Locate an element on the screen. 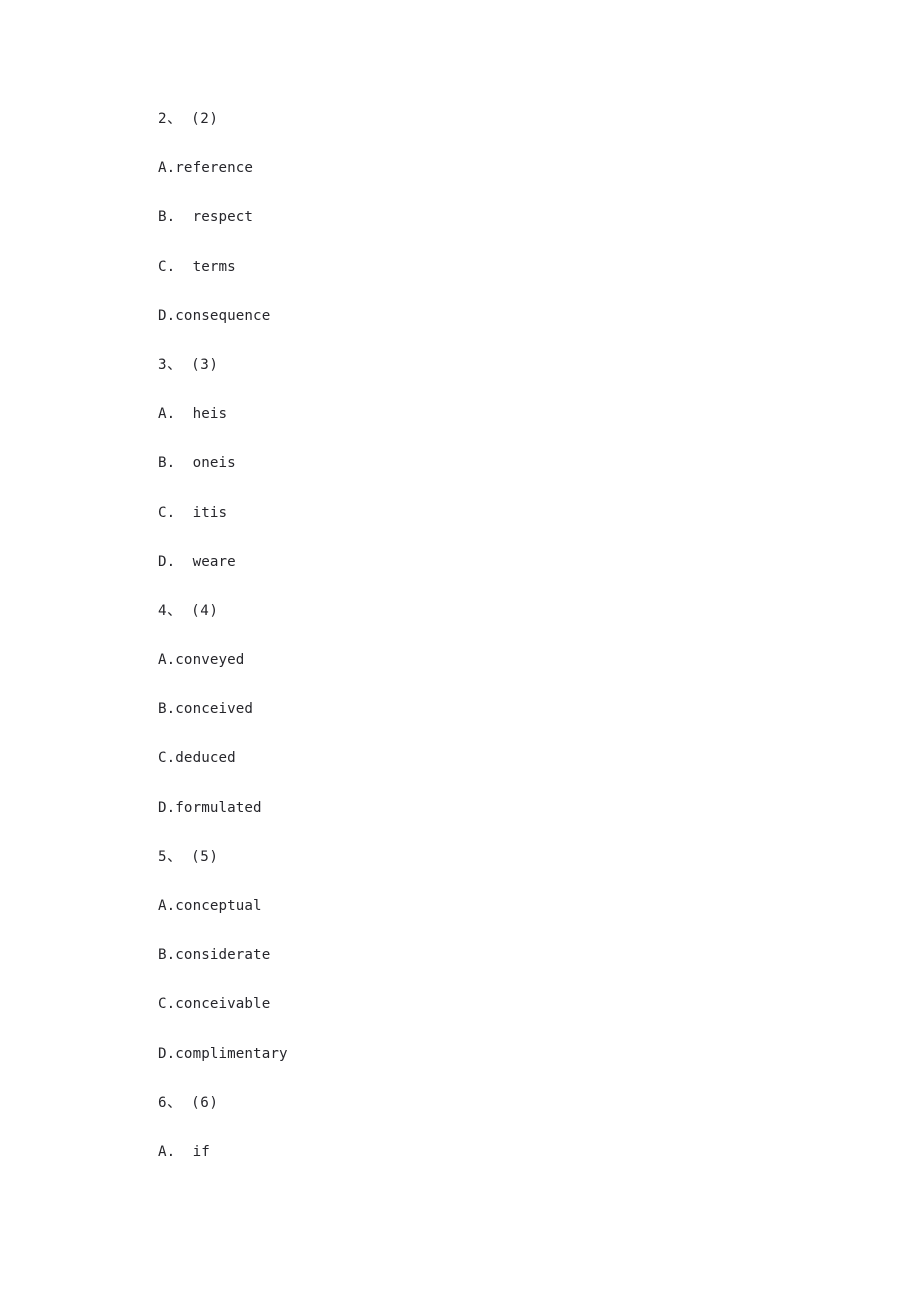  answer-option-line: A. if is located at coordinates (184, 1151).